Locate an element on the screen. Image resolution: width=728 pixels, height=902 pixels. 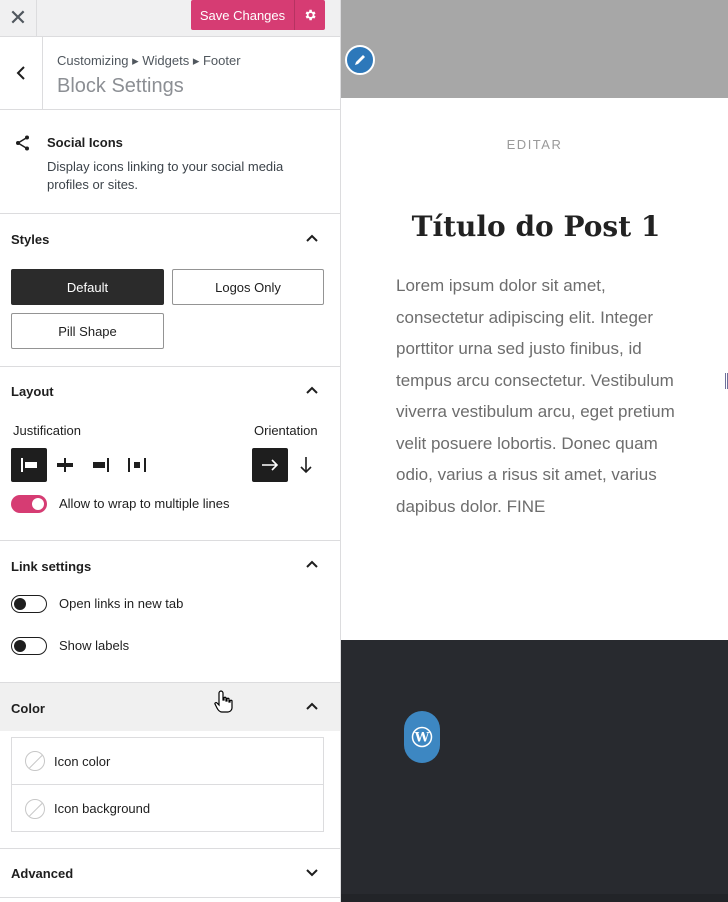
color-title: Color is located at coordinates (28, 708).